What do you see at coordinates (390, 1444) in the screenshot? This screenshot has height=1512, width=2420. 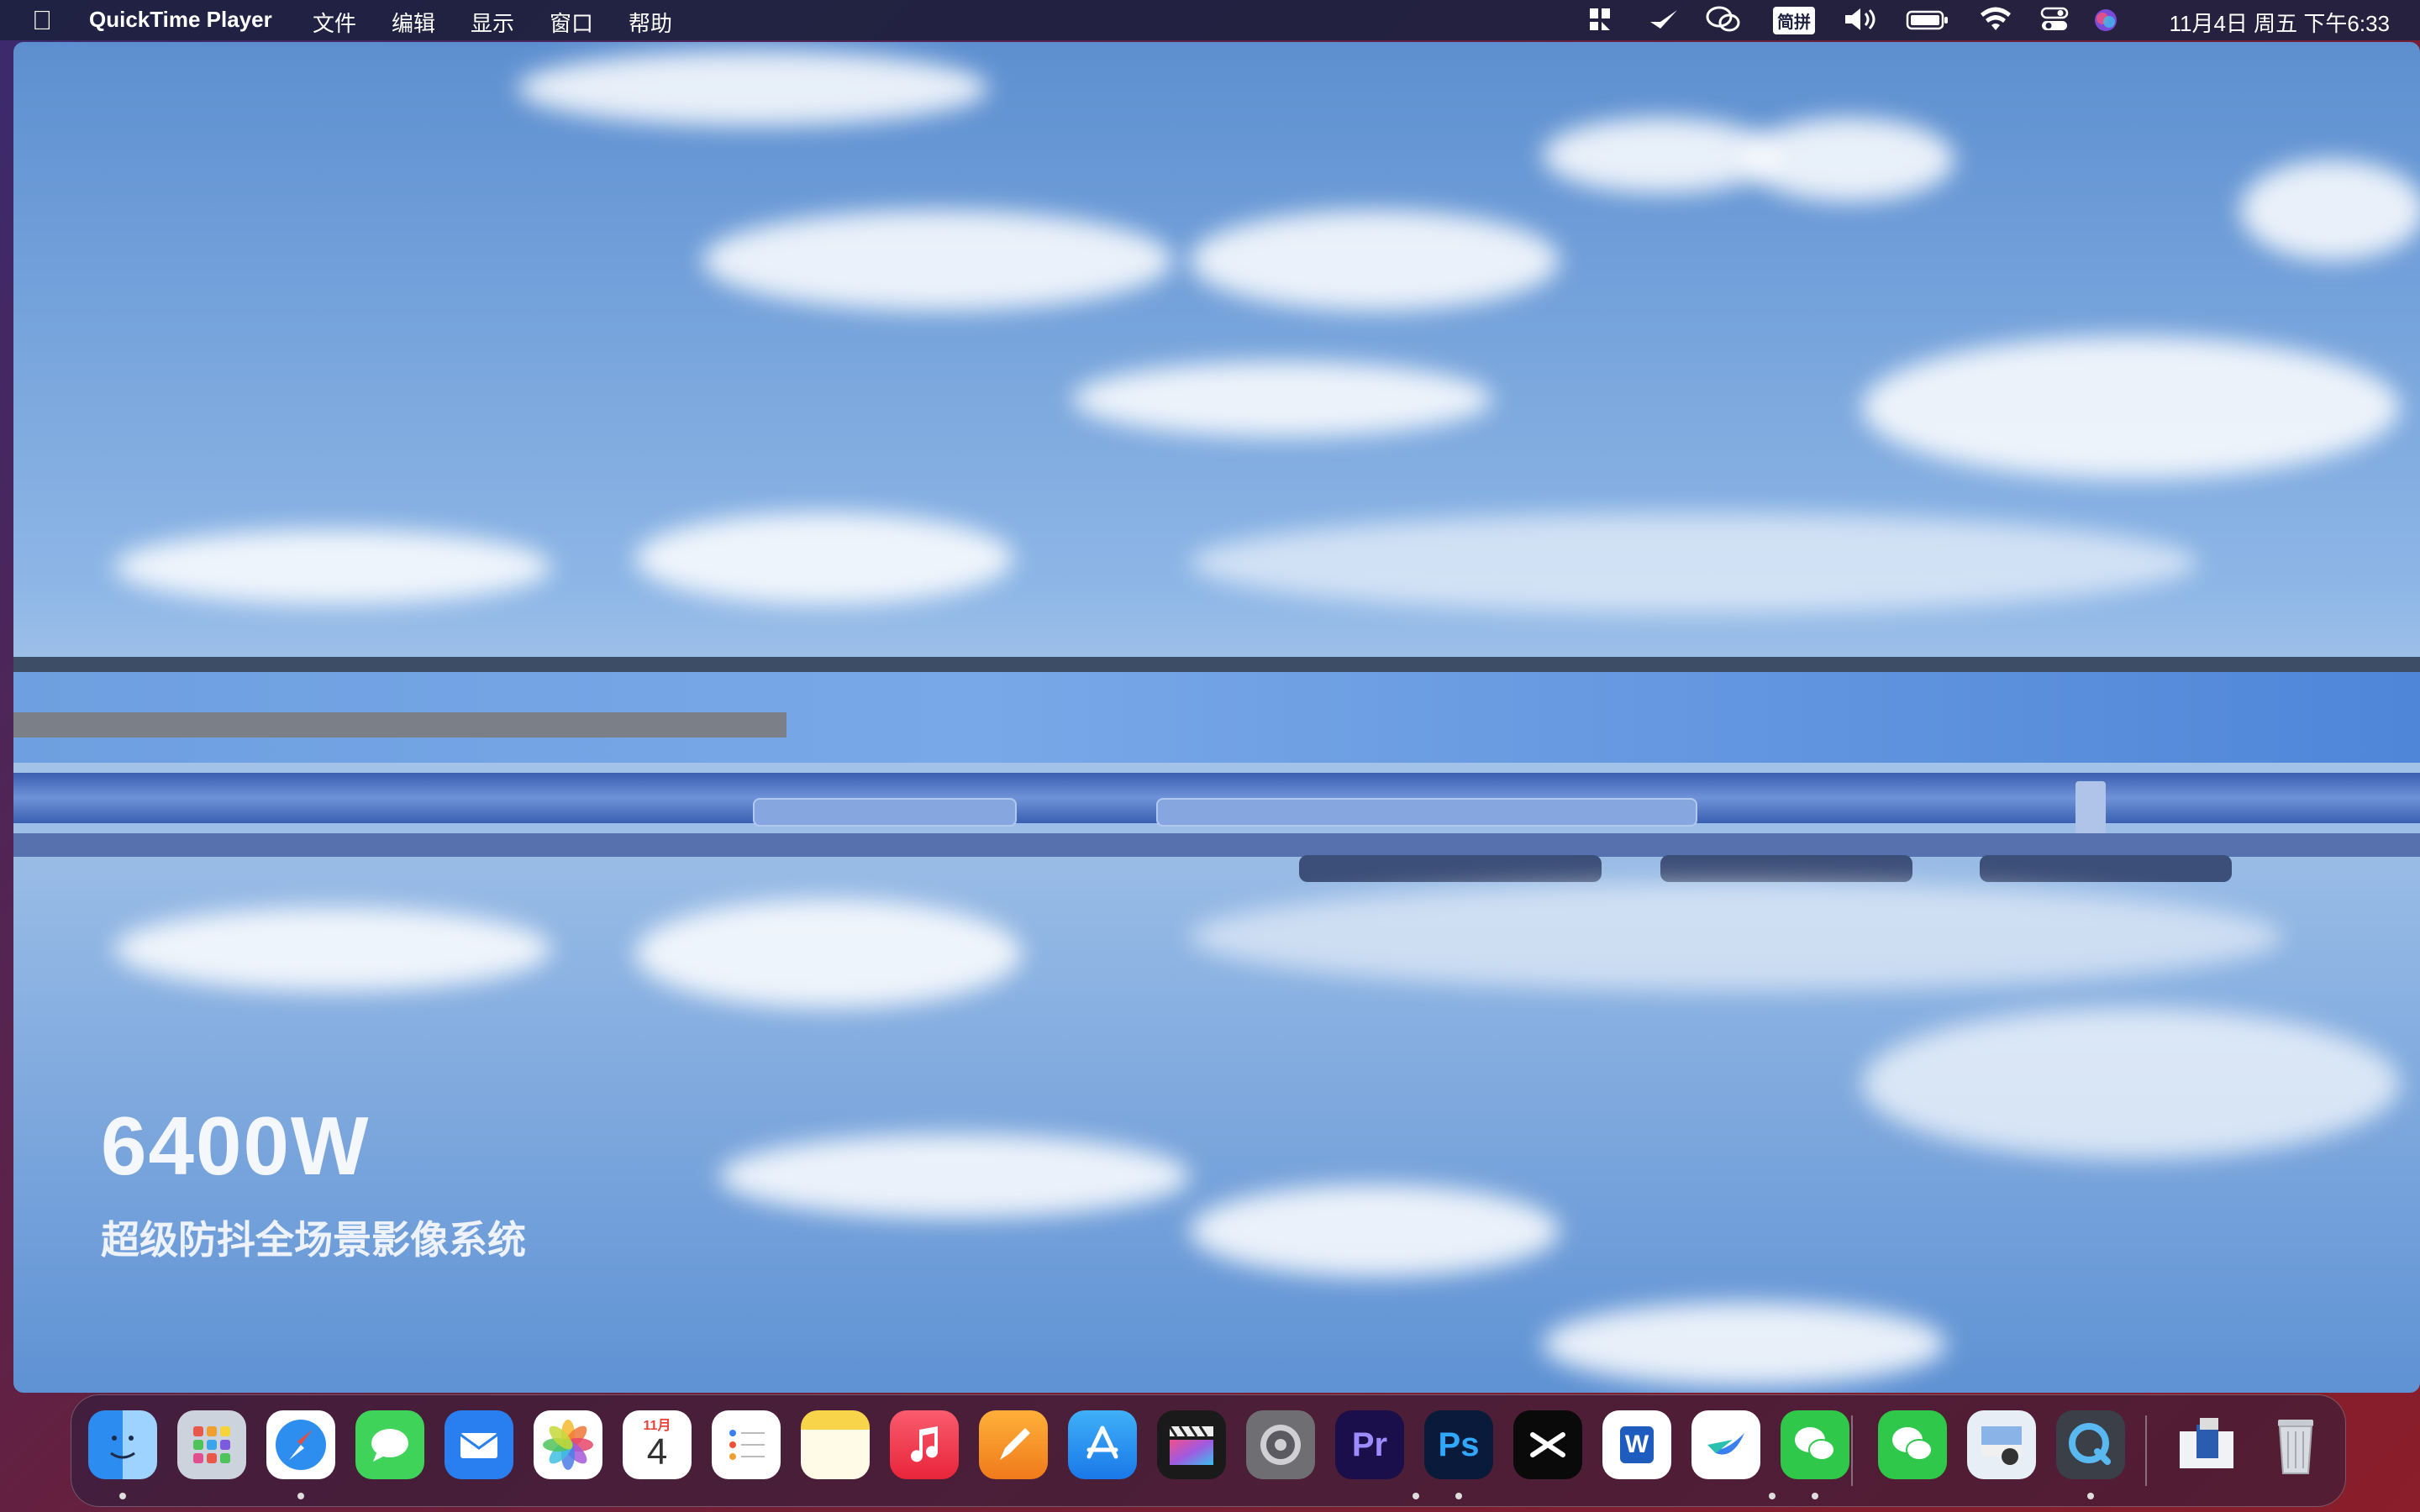 I see `messages-icon` at bounding box center [390, 1444].